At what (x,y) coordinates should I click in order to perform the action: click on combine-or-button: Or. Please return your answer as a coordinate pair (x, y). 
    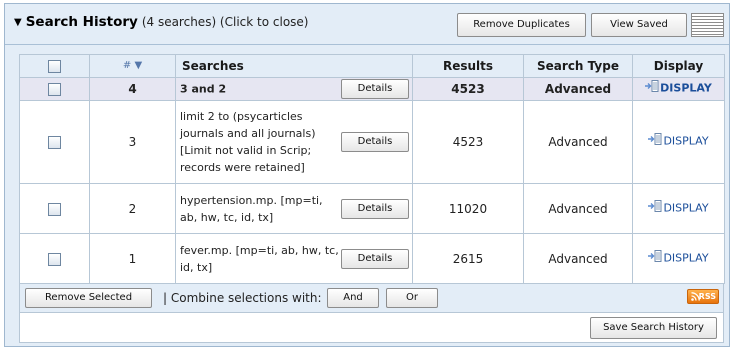
    Looking at the image, I should click on (412, 298).